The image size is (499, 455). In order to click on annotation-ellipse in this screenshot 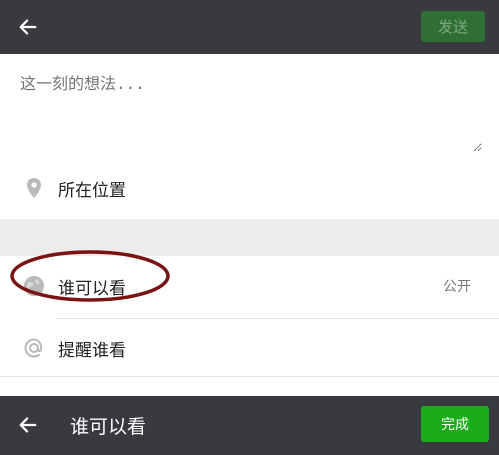, I will do `click(90, 276)`.